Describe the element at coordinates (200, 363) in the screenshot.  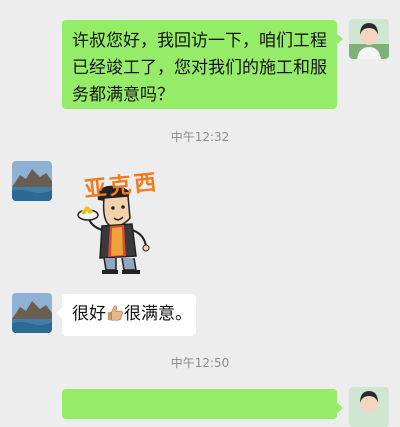
I see `timestamp: 中午12:50` at that location.